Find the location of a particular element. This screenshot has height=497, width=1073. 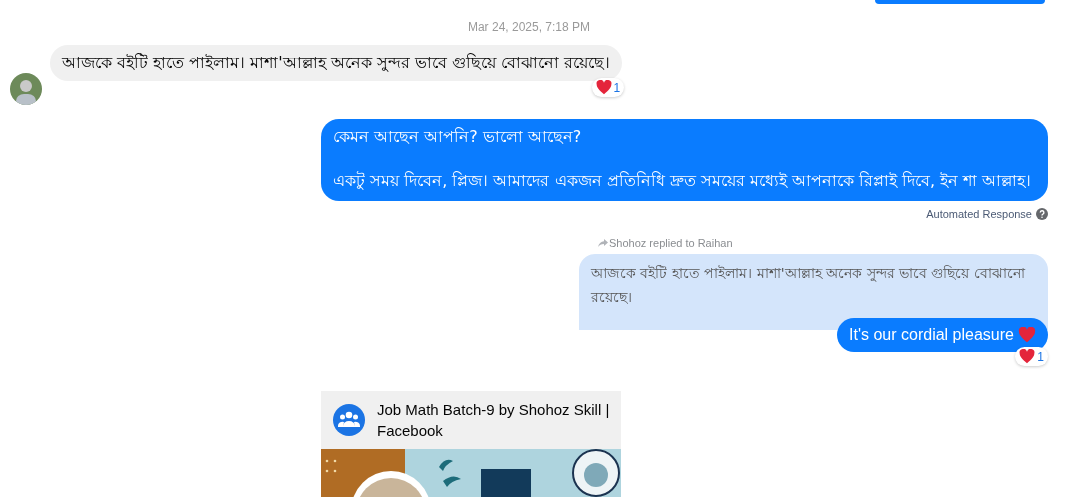

automated-response-label: Automated Response is located at coordinates (979, 214).